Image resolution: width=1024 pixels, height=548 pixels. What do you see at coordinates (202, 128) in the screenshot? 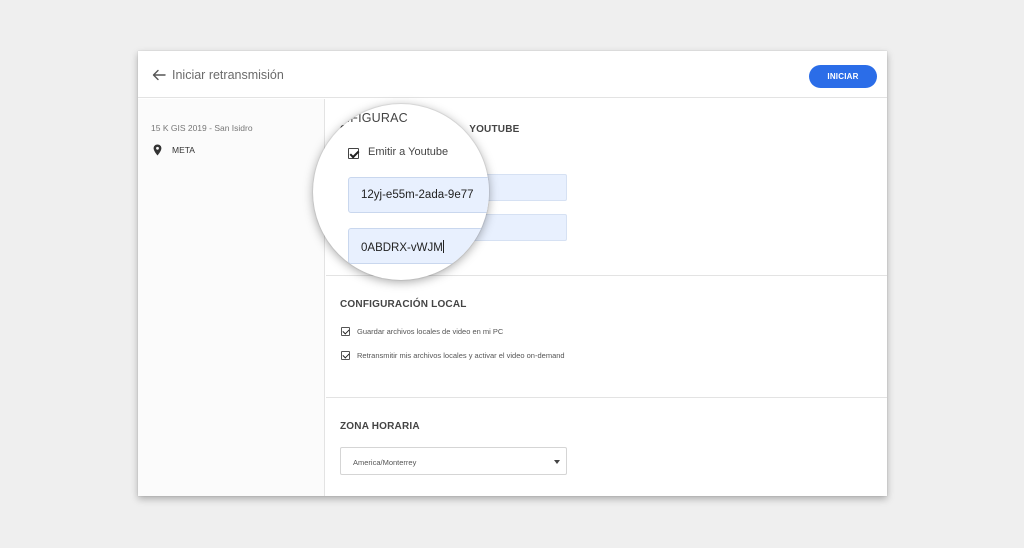
I see `event-name: 15 K GIS 2019 - San Isidro` at bounding box center [202, 128].